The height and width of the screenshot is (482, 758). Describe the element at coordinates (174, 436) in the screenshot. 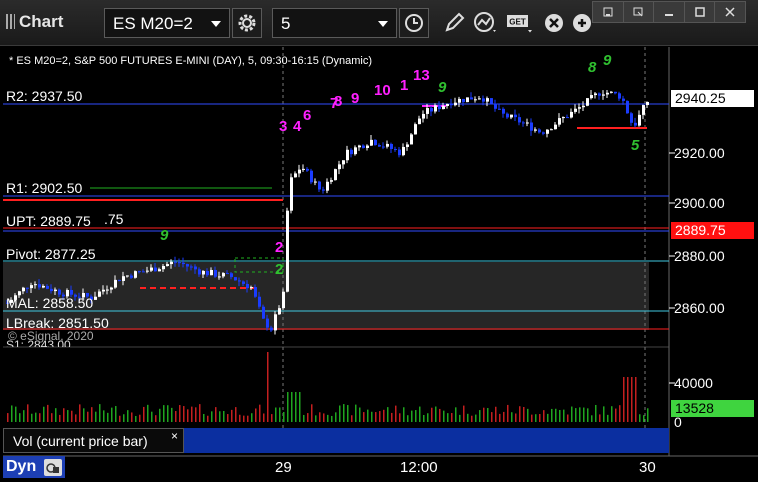

I see `close-icon: ×` at that location.